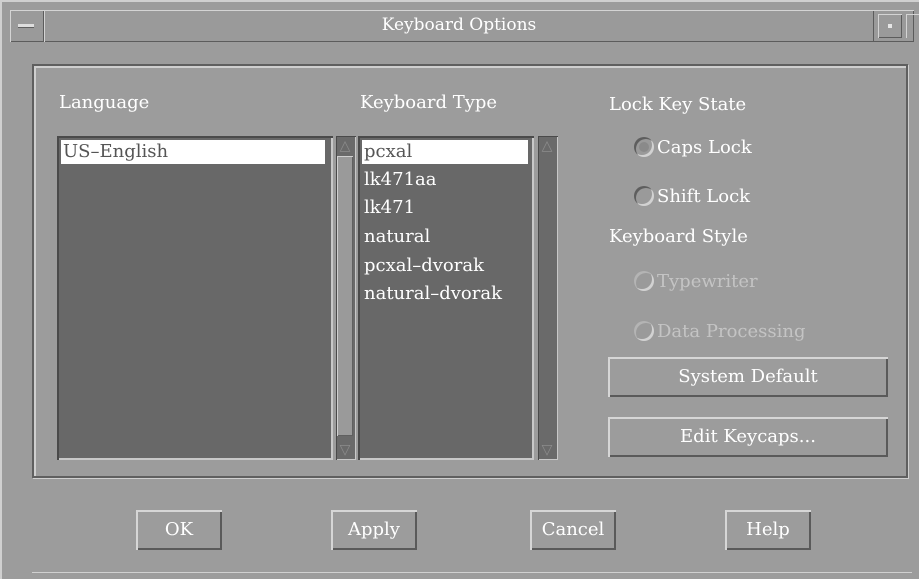  What do you see at coordinates (573, 530) in the screenshot?
I see `cancel-button: Cancel` at bounding box center [573, 530].